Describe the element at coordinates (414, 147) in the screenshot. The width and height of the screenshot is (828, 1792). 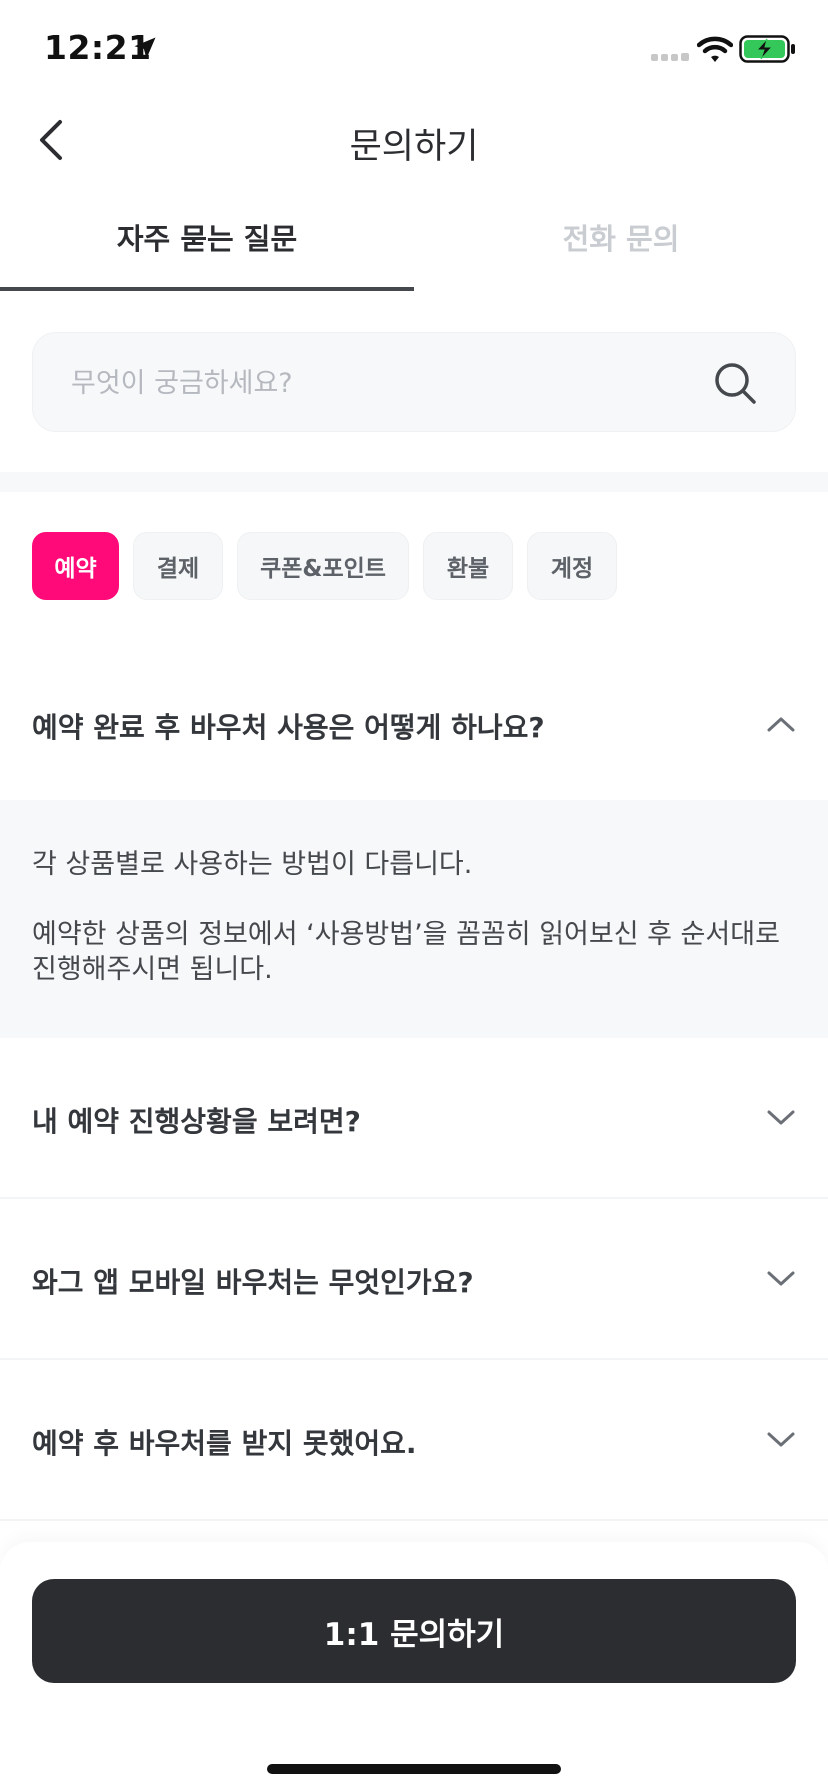
I see `page-title: 문의하기` at that location.